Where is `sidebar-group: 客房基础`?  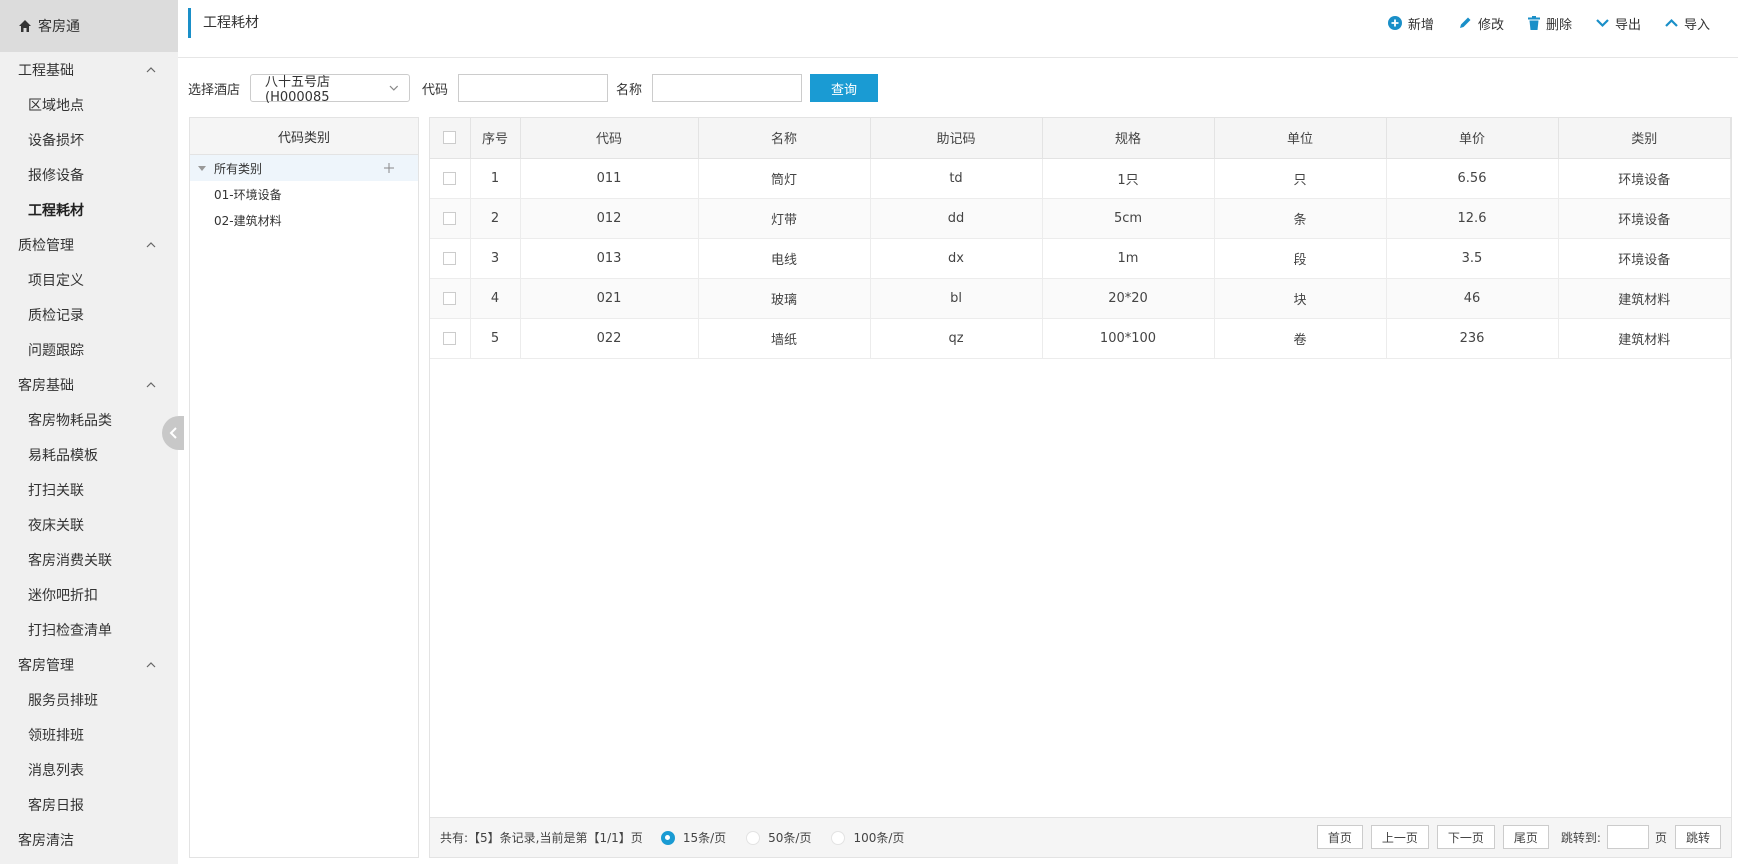 sidebar-group: 客房基础 is located at coordinates (89, 384).